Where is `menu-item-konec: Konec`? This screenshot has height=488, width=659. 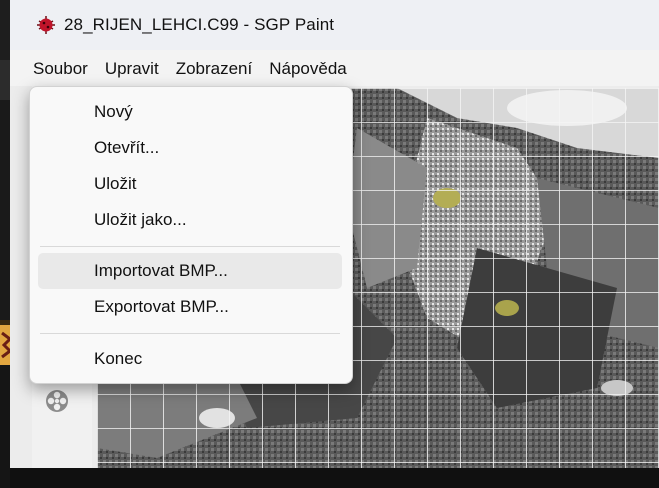 menu-item-konec: Konec is located at coordinates (190, 359).